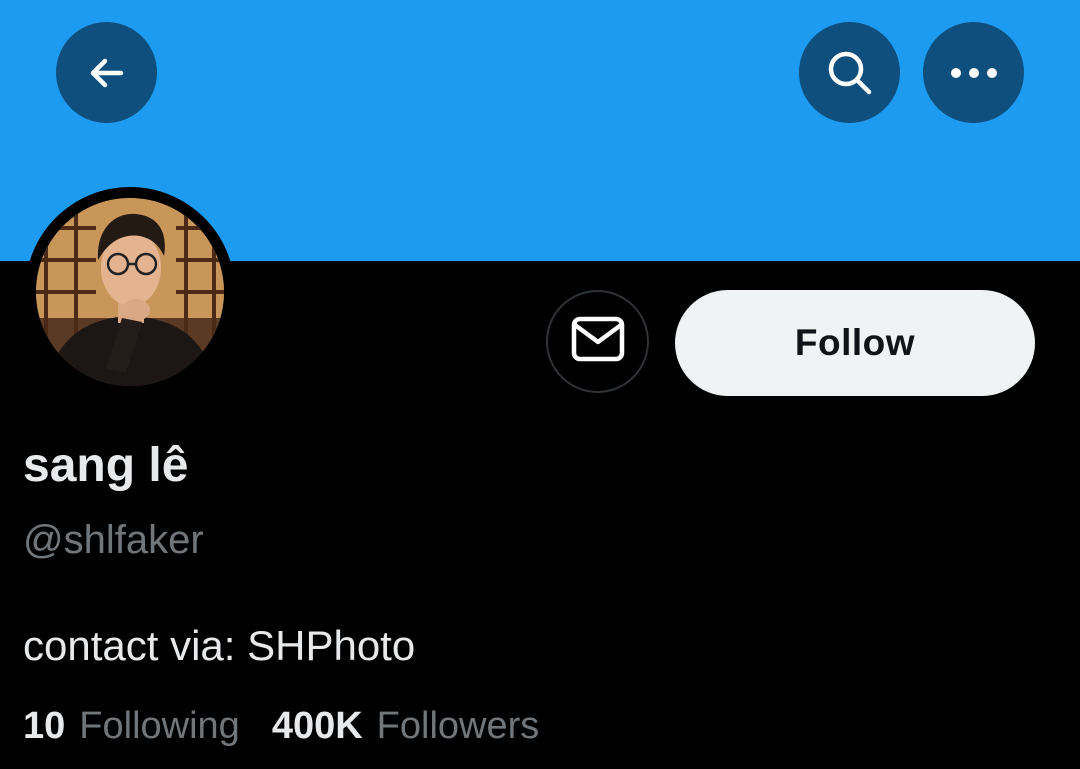 Image resolution: width=1080 pixels, height=769 pixels. I want to click on message-button, so click(597, 341).